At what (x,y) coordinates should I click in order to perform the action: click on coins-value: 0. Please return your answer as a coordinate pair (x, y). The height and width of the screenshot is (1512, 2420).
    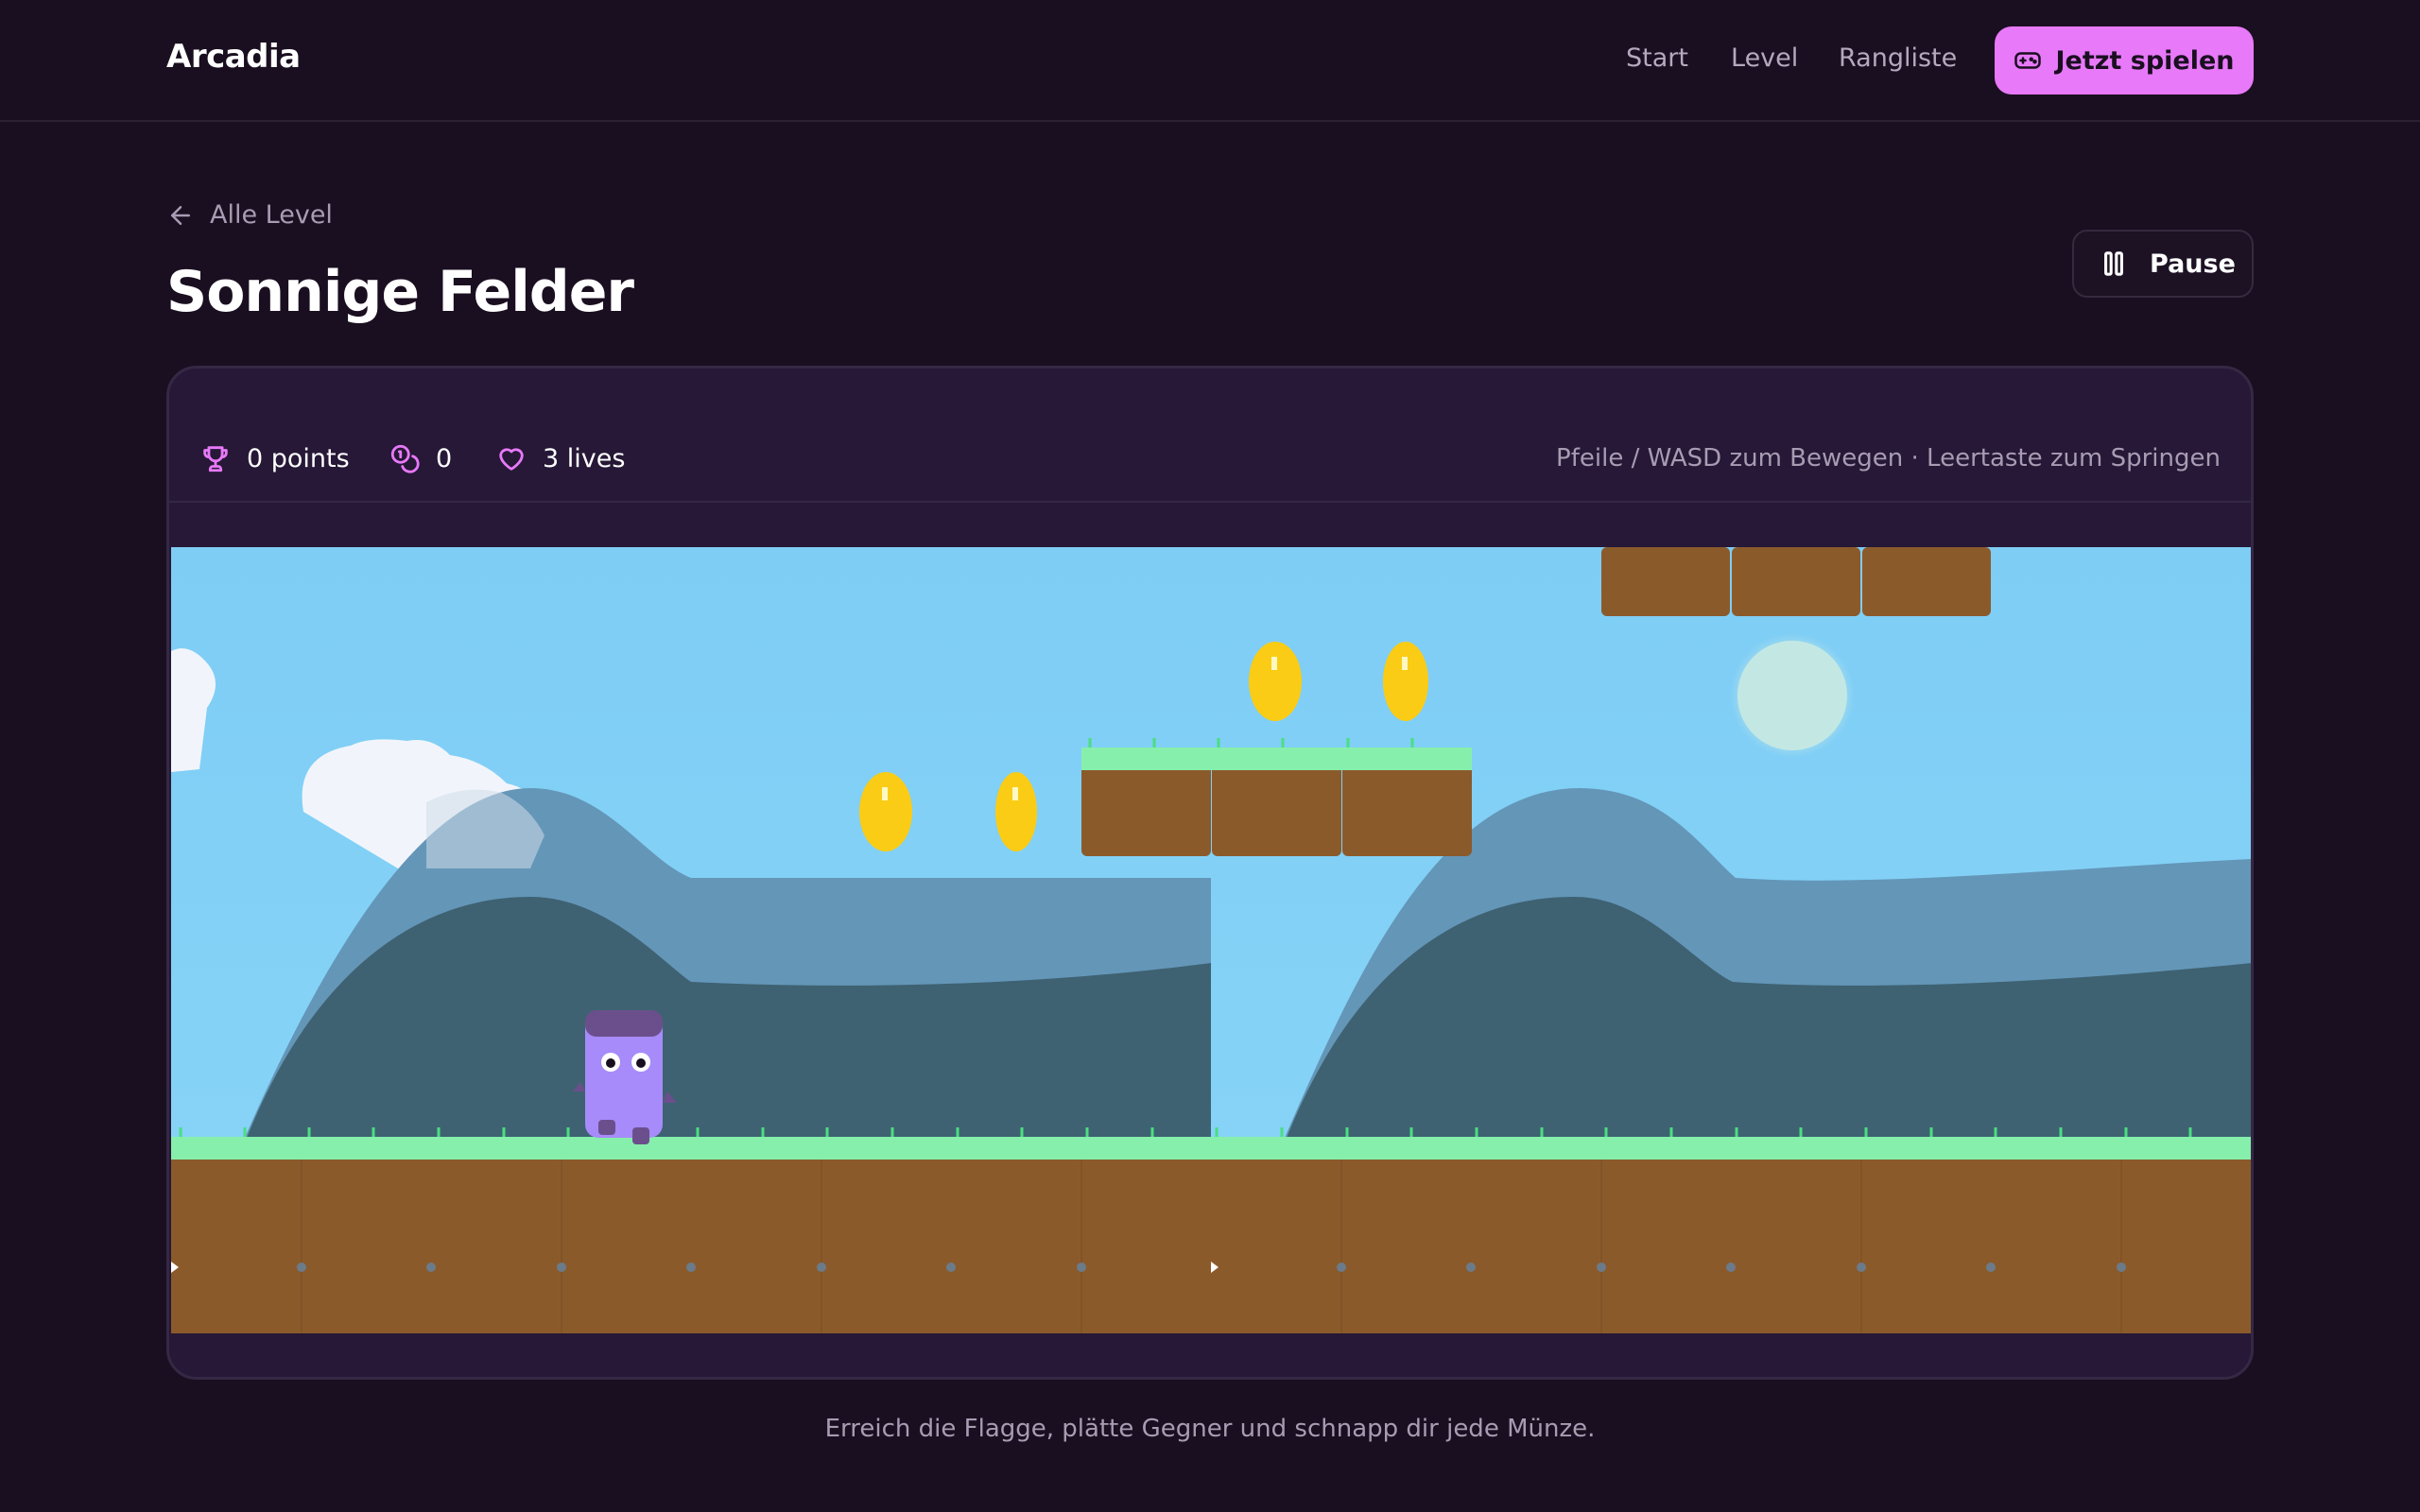
    Looking at the image, I should click on (444, 458).